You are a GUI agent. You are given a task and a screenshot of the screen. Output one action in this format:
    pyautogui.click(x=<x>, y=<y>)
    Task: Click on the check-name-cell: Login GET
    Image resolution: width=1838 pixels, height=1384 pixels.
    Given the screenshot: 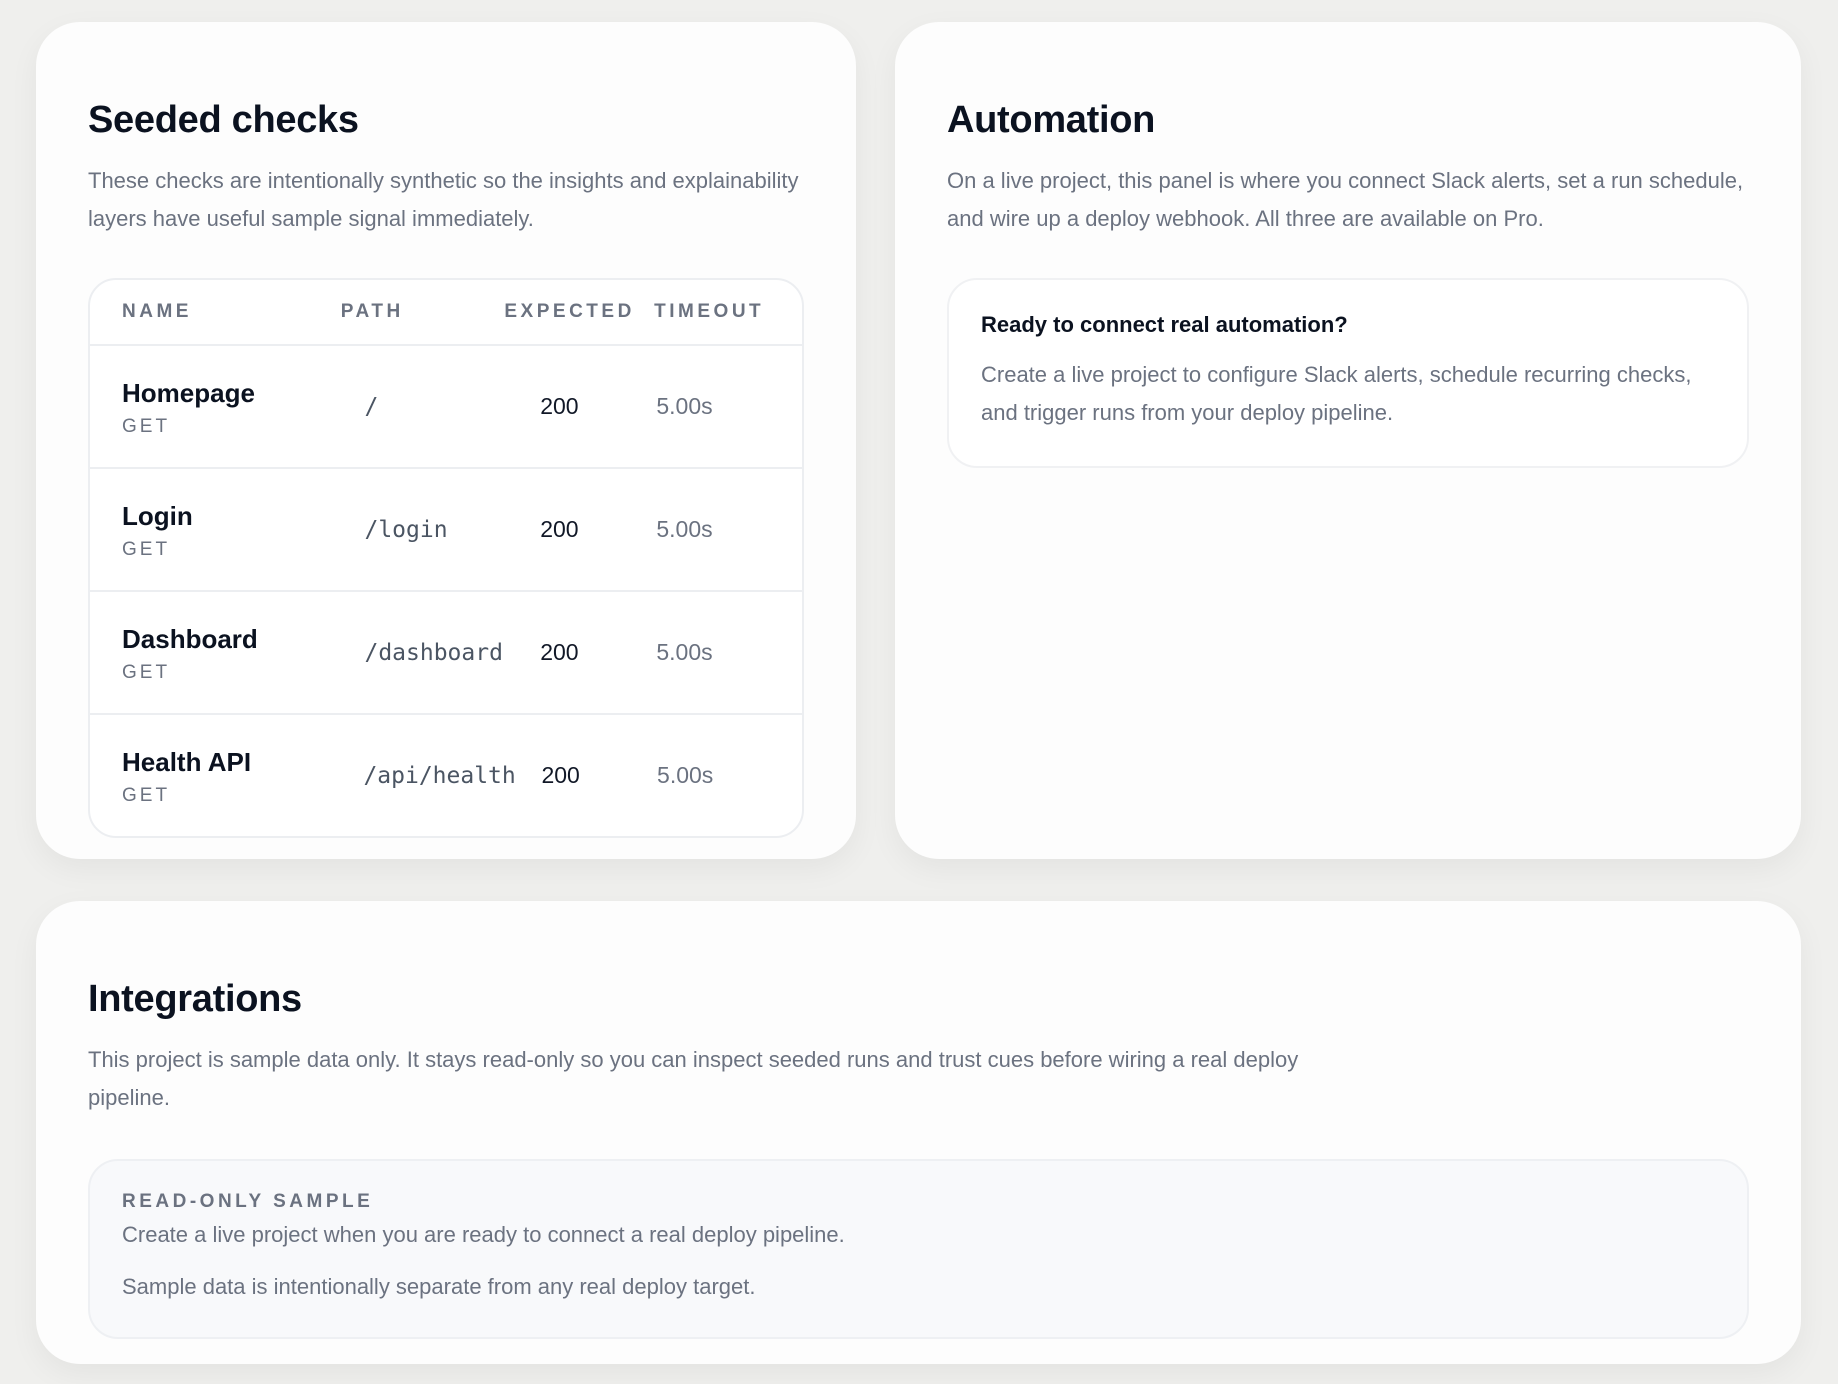 What is the action you would take?
    pyautogui.click(x=231, y=530)
    